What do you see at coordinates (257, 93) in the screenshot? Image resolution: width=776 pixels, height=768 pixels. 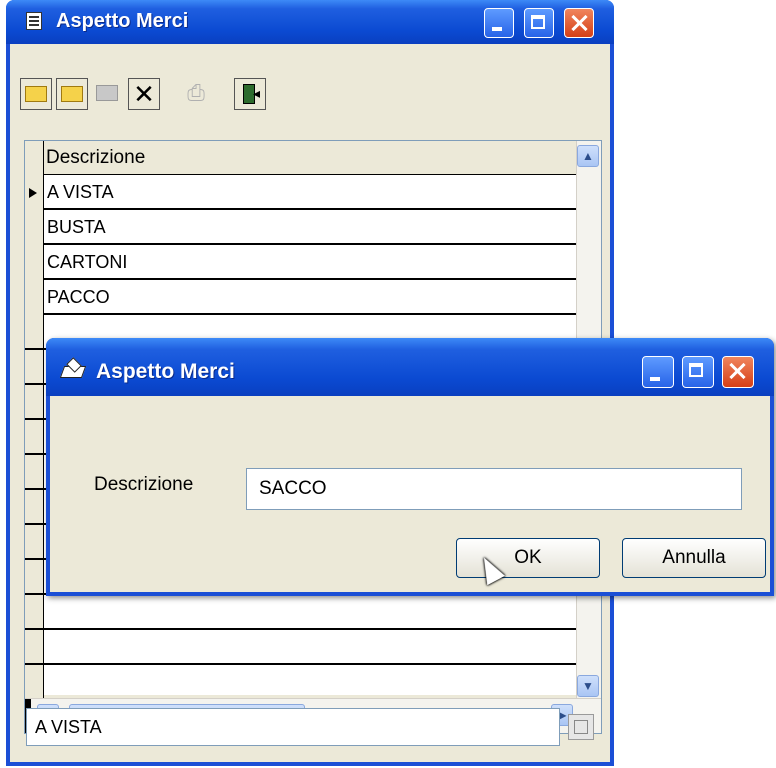 I see `exit-arrow-icon: ◂` at bounding box center [257, 93].